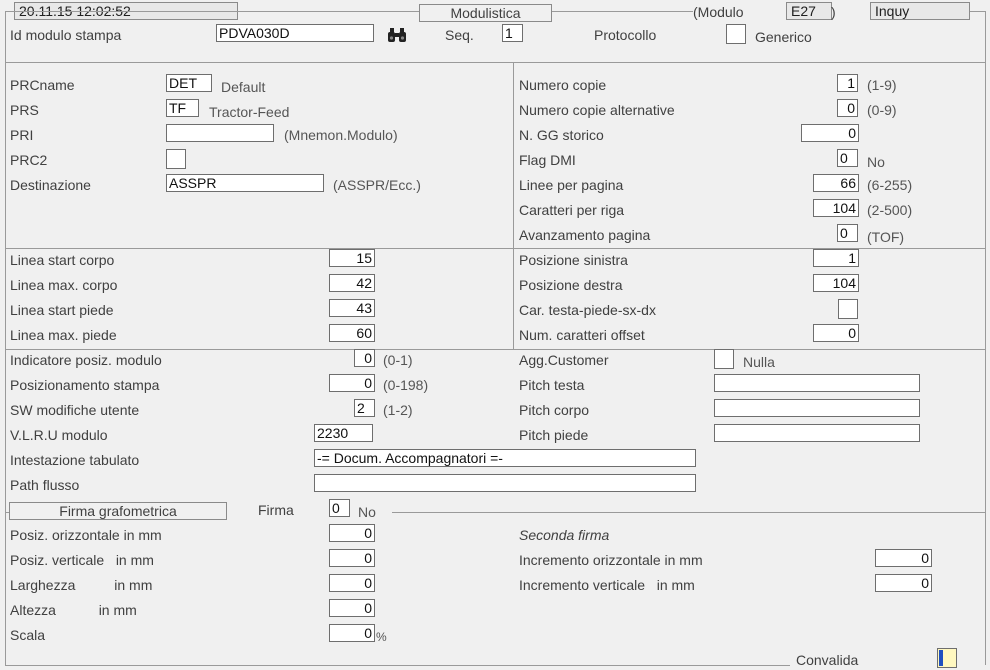 The image size is (990, 670). What do you see at coordinates (295, 33) in the screenshot?
I see `id-modulo-input: PDVA030D` at bounding box center [295, 33].